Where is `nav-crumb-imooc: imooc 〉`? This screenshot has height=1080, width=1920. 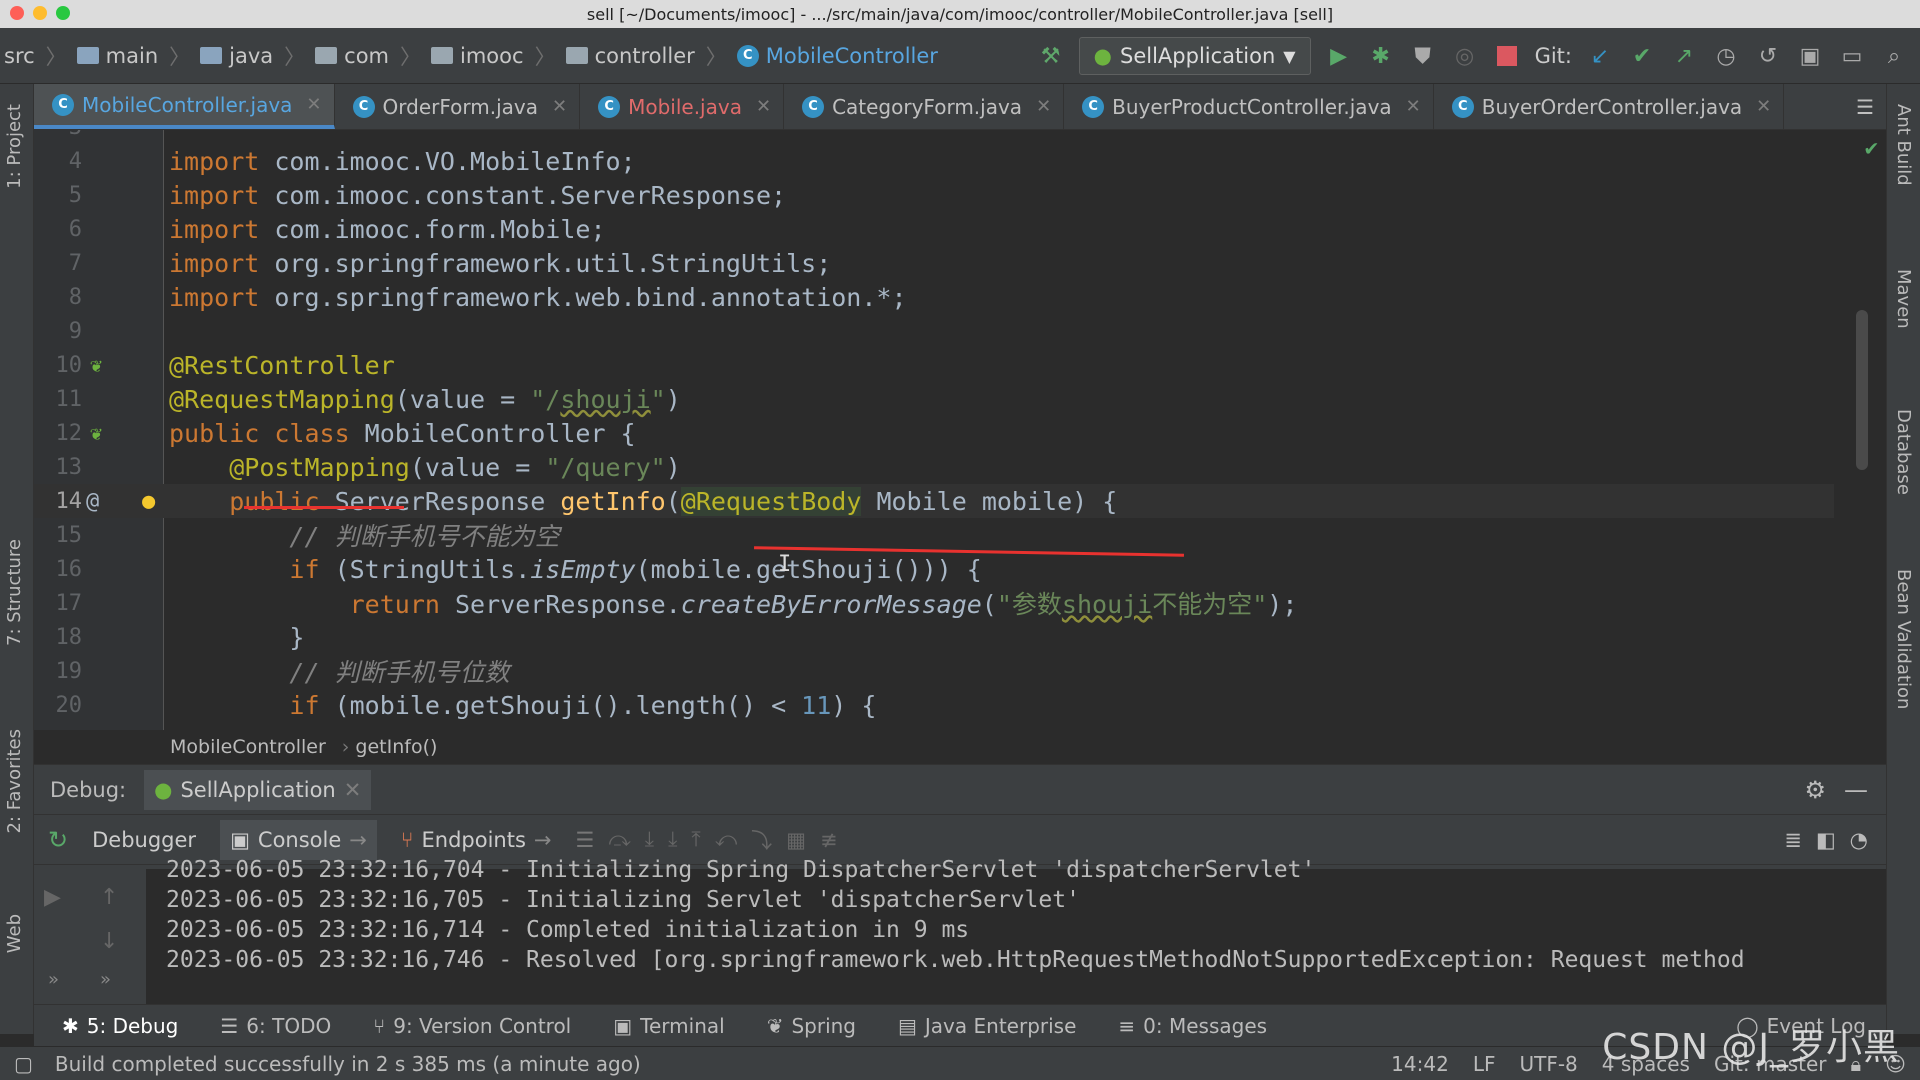 nav-crumb-imooc: imooc 〉 is located at coordinates (495, 56).